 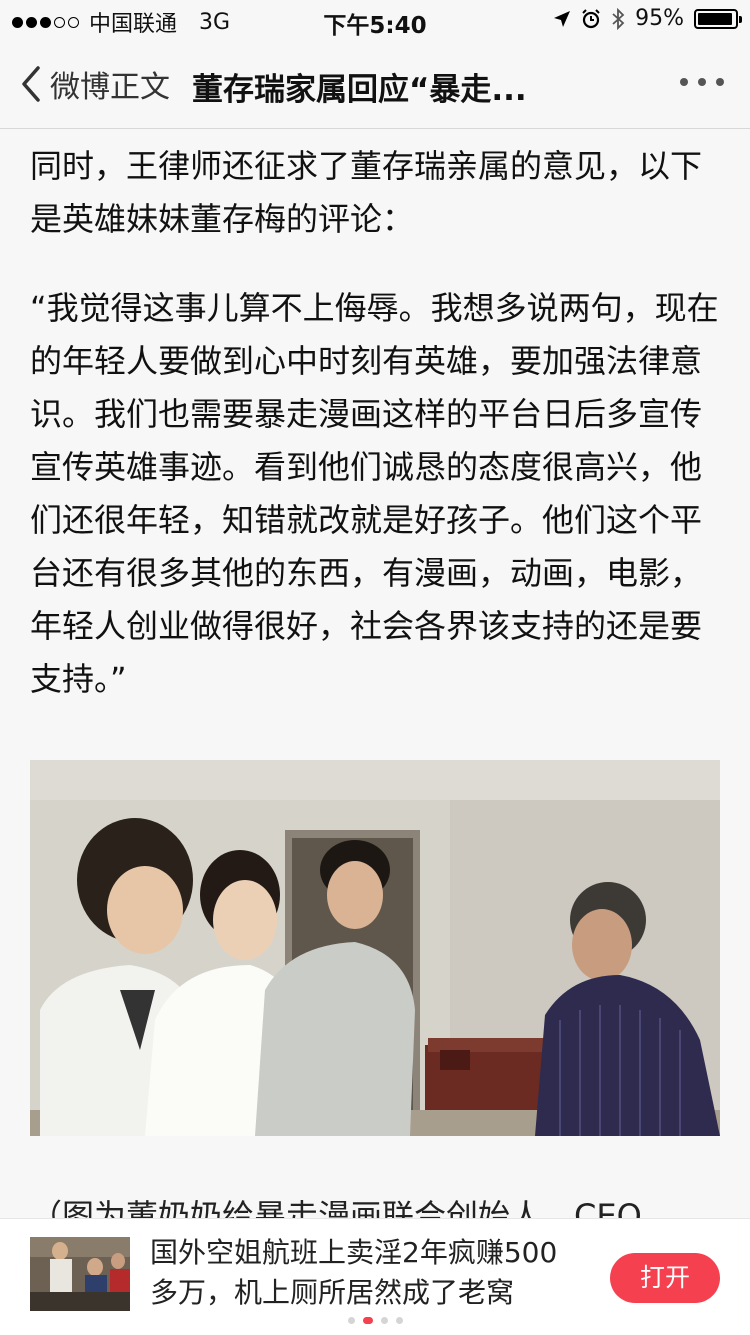 What do you see at coordinates (365, 1273) in the screenshot?
I see `banner-headline: 国外空姐航班上卖淫2年疯赚500多万，机上厕所居然成了老窝` at bounding box center [365, 1273].